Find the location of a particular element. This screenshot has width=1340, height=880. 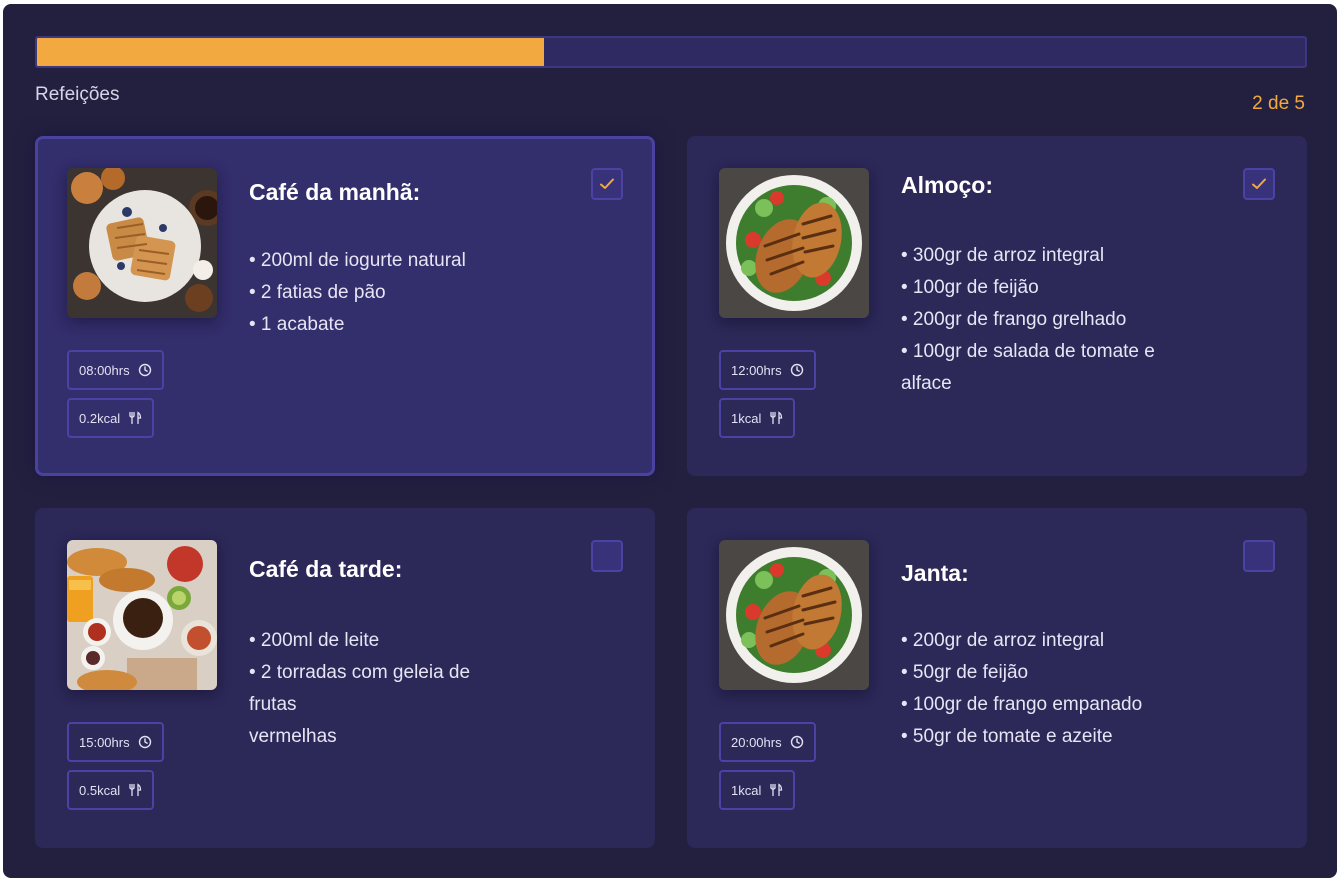

meal-title: Café da manhã: is located at coordinates (335, 192).